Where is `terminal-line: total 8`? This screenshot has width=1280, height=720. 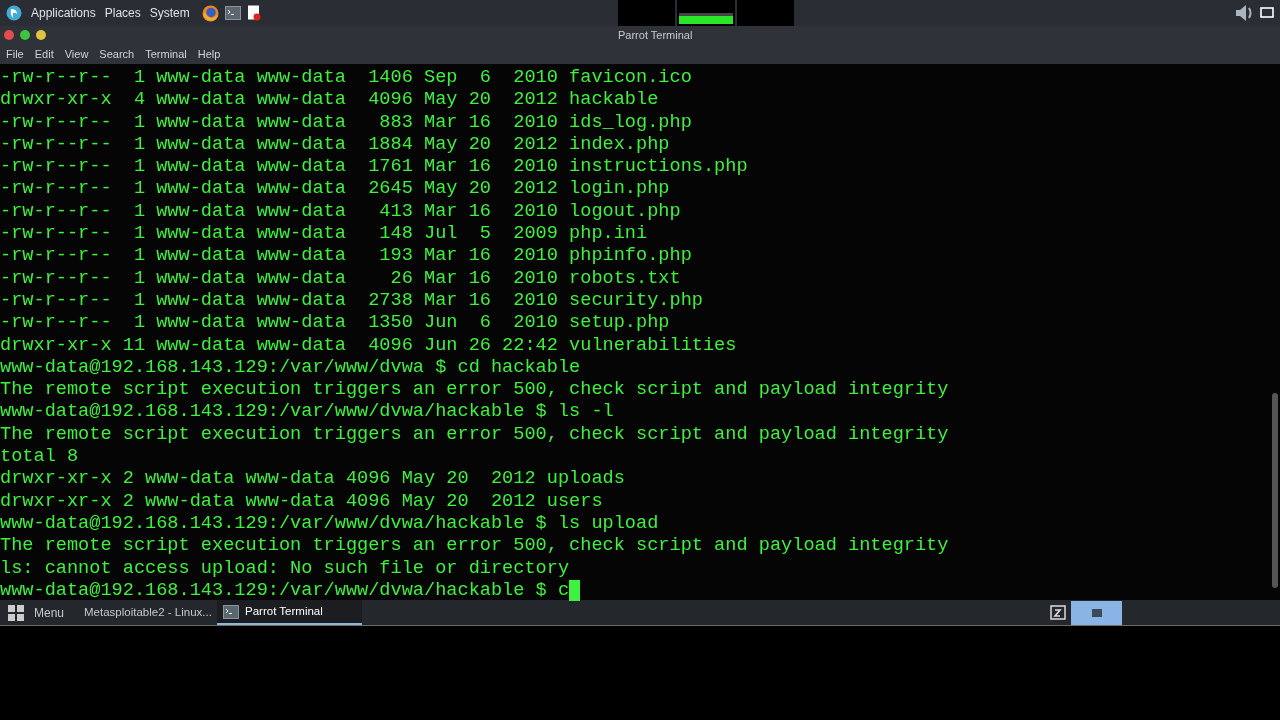
terminal-line: total 8 is located at coordinates (40, 457).